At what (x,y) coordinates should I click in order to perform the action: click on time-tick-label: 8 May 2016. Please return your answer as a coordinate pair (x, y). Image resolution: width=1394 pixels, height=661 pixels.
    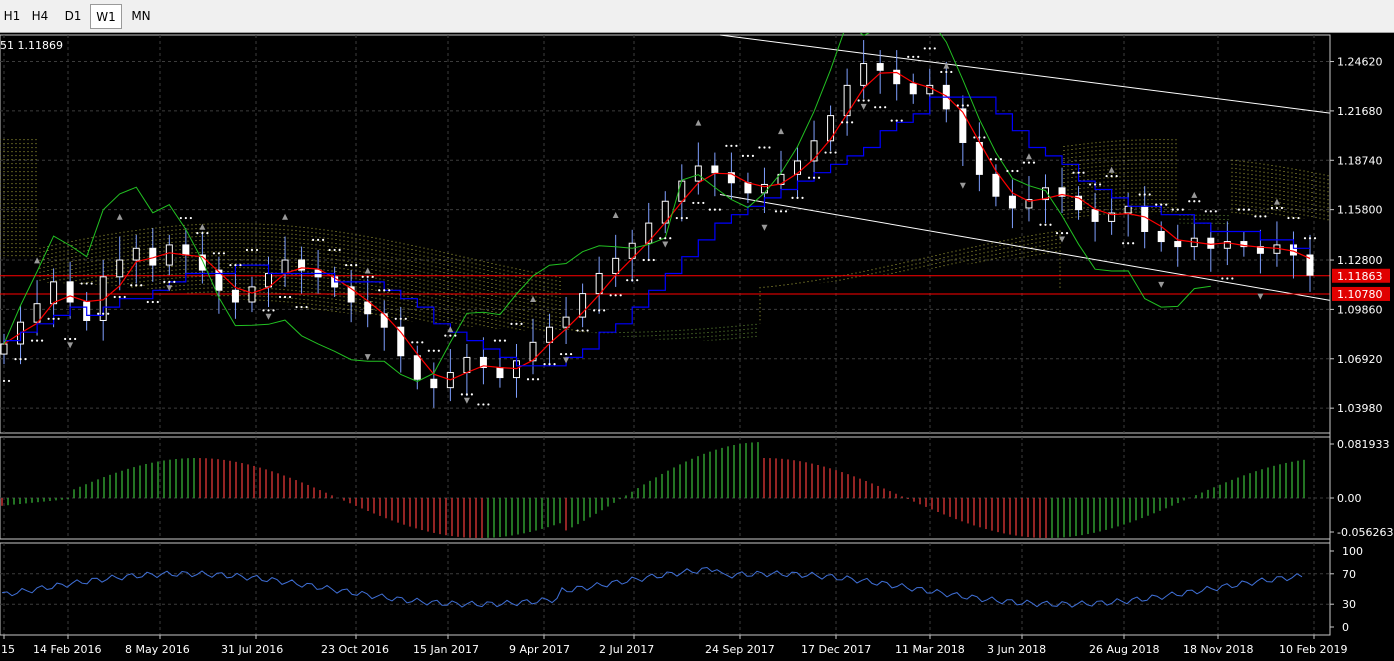
    Looking at the image, I should click on (157, 649).